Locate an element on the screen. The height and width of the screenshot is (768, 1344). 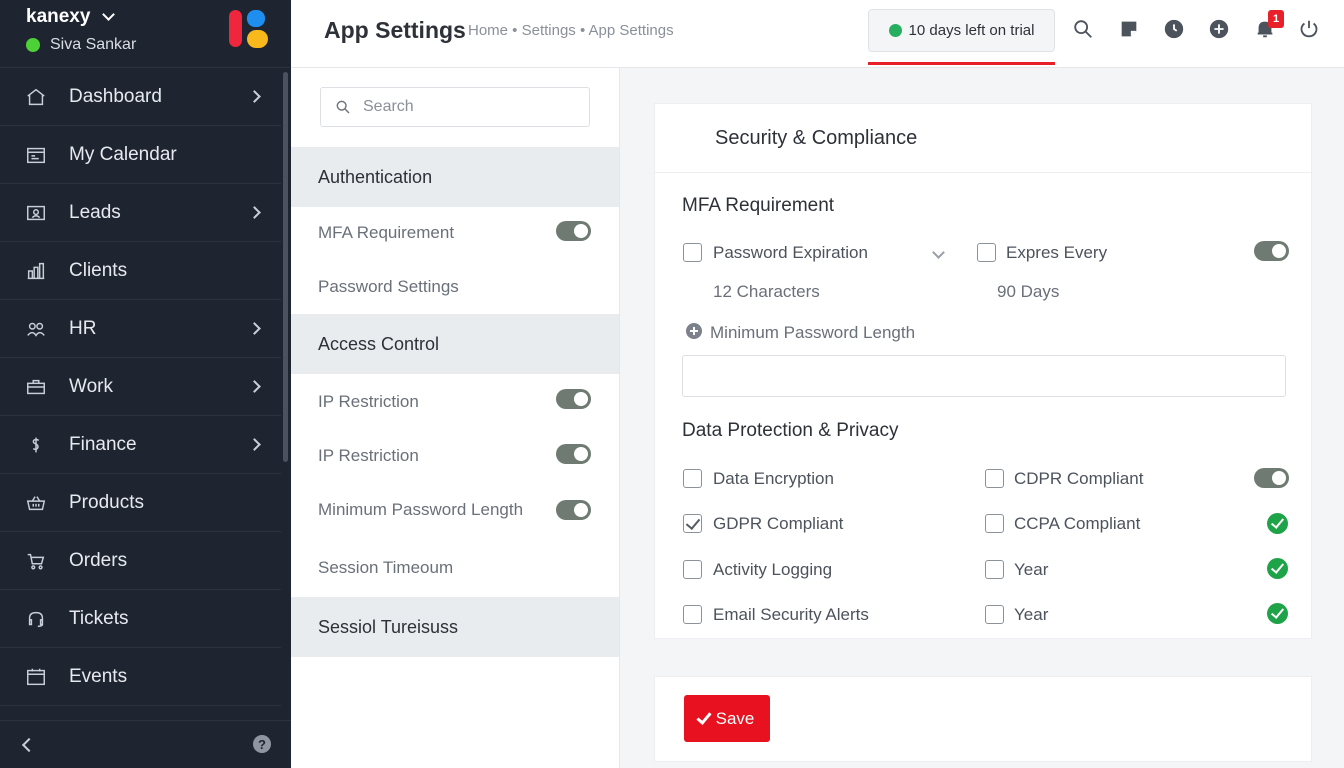
min-password-length-input is located at coordinates (984, 376).